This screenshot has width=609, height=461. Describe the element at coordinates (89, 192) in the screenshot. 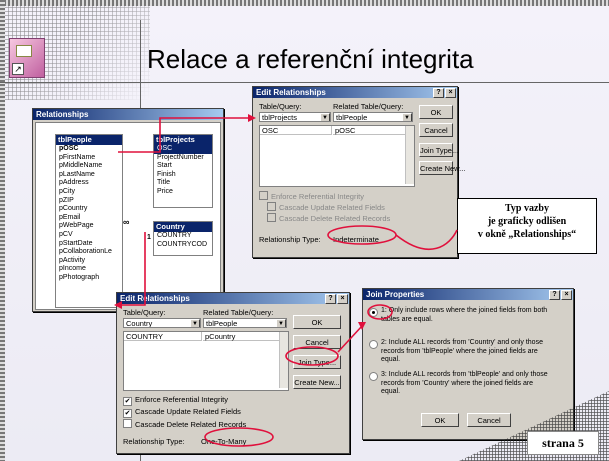

I see `table-field: pCity` at that location.